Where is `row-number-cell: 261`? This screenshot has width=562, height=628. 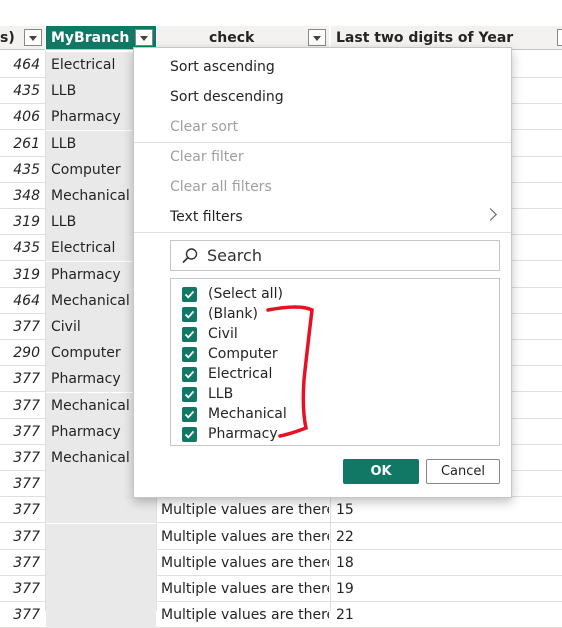 row-number-cell: 261 is located at coordinates (26, 143).